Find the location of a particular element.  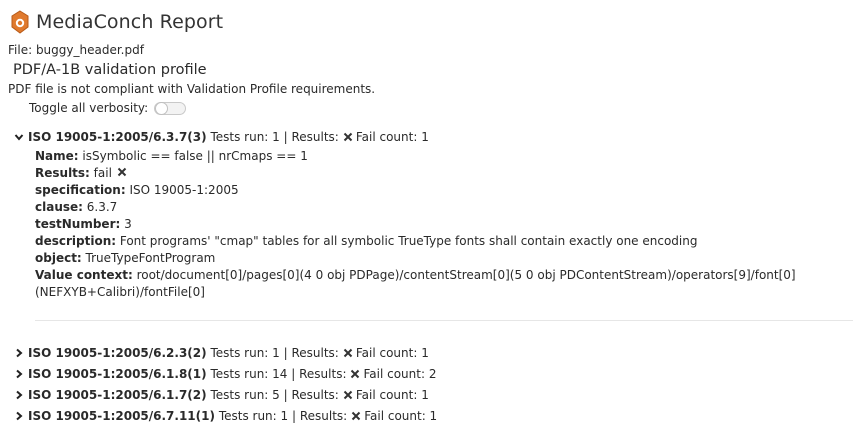

test-label: ISO 19005-1:2005/6.2.3(2) is located at coordinates (117, 353).